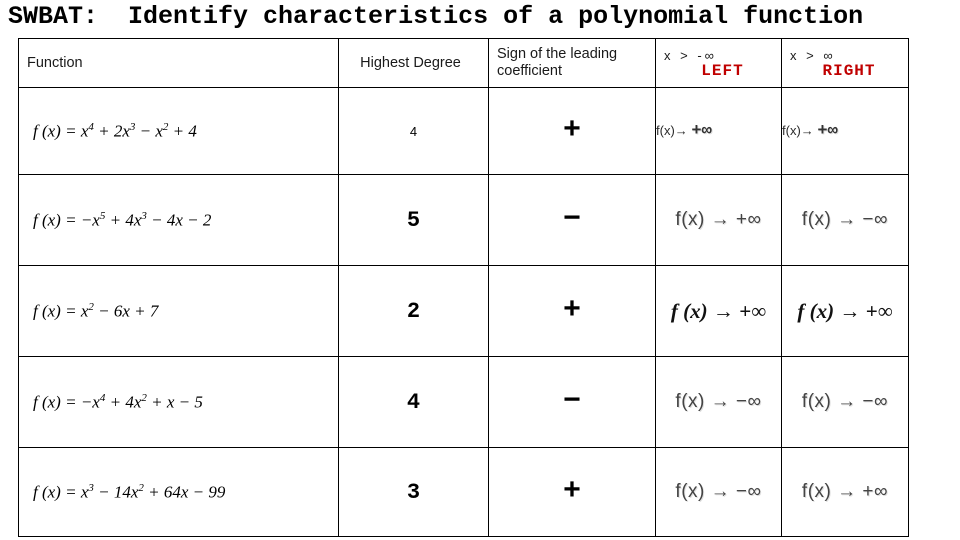 The height and width of the screenshot is (540, 960). I want to click on cell-function: f (x) = −x5 + 4x3 − 4x − 2, so click(178, 220).